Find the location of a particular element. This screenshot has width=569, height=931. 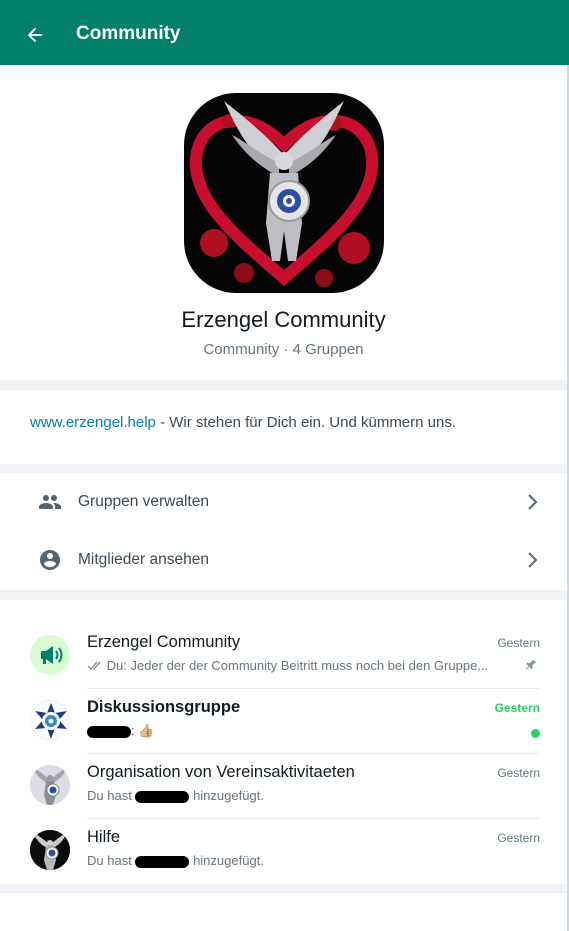

community-name: Erzengel Community is located at coordinates (283, 319).